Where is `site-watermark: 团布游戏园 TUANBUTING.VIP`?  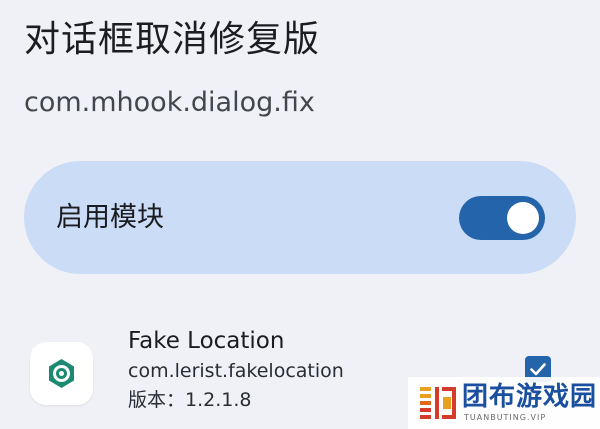 site-watermark: 团布游戏园 TUANBUTING.VIP is located at coordinates (504, 403).